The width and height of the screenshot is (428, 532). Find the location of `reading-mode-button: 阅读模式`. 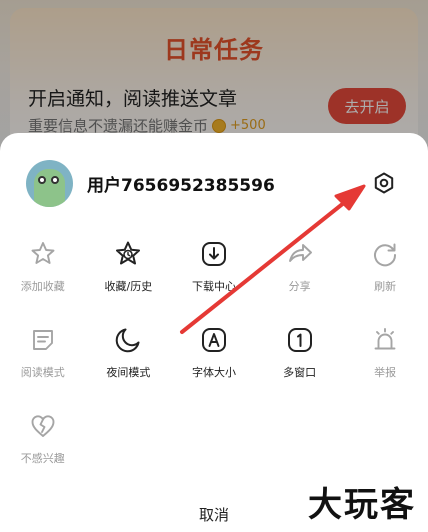

reading-mode-button: 阅读模式 is located at coordinates (43, 366).